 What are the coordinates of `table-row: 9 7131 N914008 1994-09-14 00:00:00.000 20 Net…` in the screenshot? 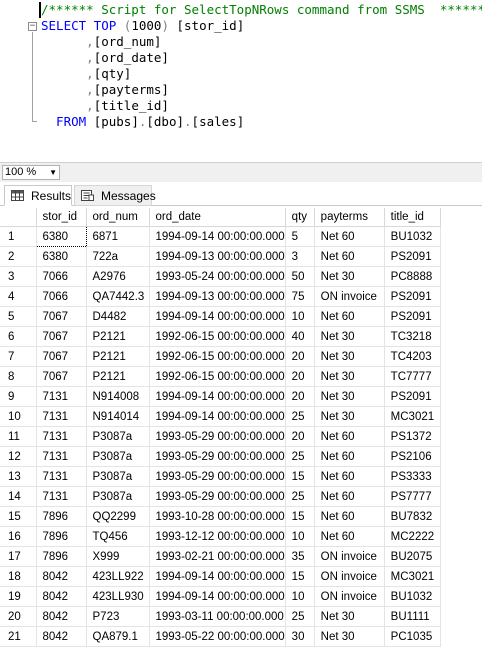 It's located at (220, 396).